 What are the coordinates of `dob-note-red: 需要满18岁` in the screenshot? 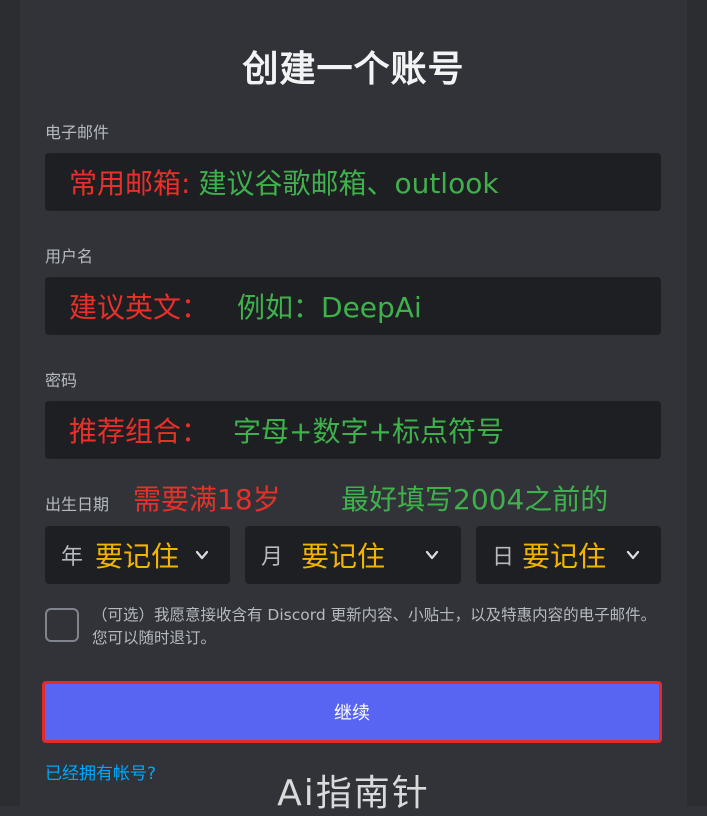 It's located at (207, 499).